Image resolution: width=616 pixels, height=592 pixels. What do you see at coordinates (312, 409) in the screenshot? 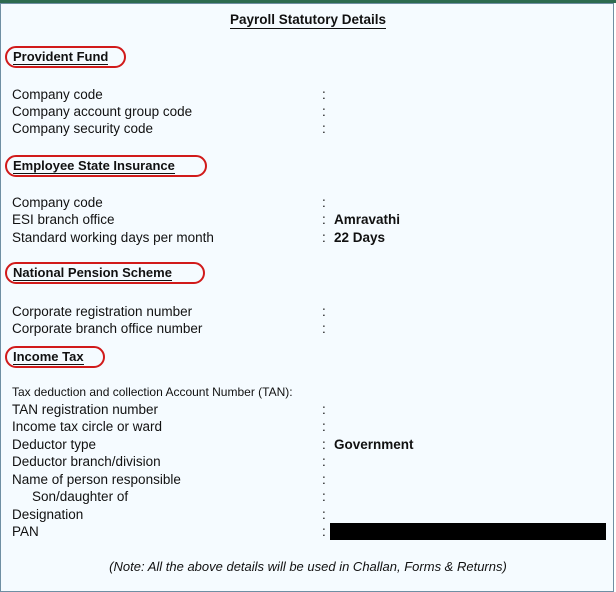
I see `it-tan-registration-row: TAN registration number :` at bounding box center [312, 409].